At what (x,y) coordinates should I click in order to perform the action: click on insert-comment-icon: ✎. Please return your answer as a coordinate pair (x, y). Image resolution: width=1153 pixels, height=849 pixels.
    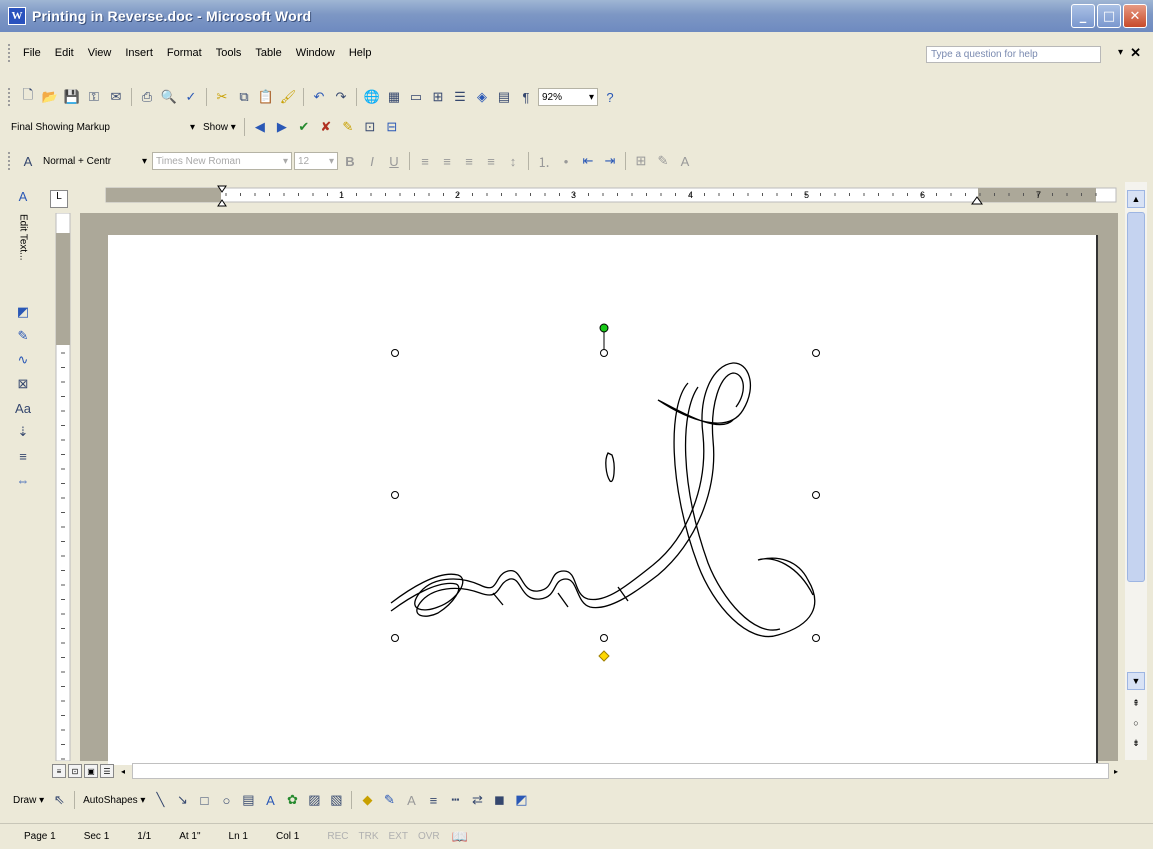
    Looking at the image, I should click on (348, 127).